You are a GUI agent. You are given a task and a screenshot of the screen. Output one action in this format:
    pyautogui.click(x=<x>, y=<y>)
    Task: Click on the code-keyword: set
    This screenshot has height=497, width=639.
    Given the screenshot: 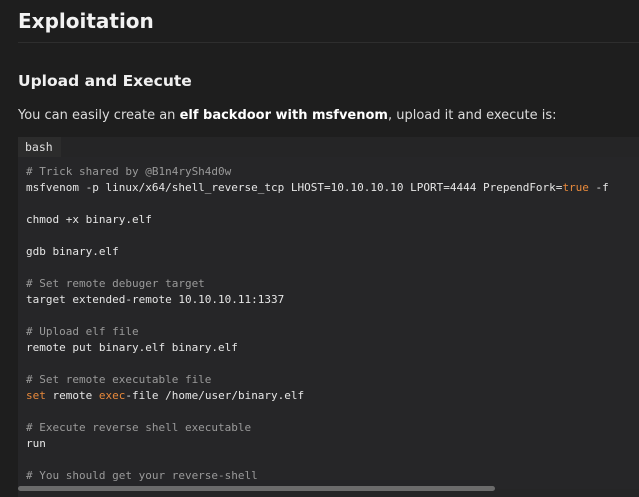 What is the action you would take?
    pyautogui.click(x=36, y=395)
    